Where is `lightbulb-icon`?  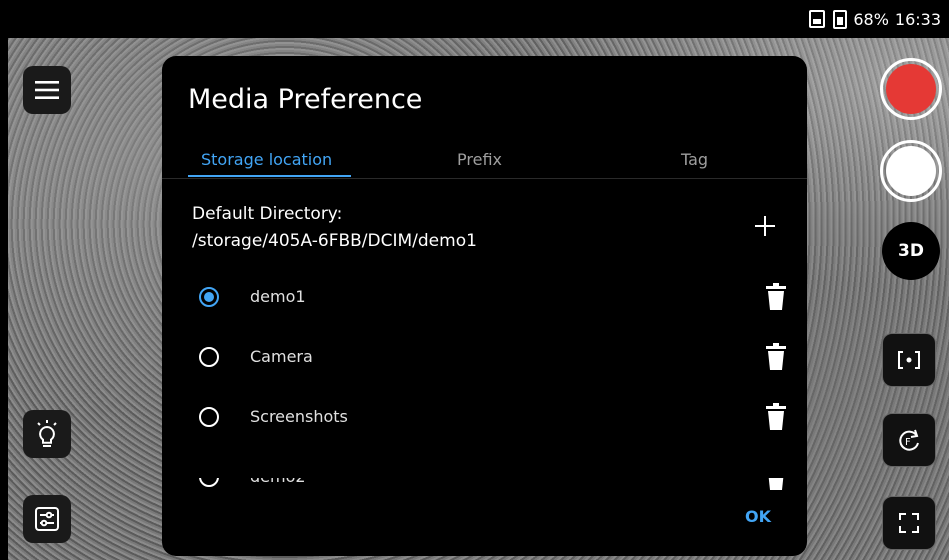
lightbulb-icon is located at coordinates (47, 433).